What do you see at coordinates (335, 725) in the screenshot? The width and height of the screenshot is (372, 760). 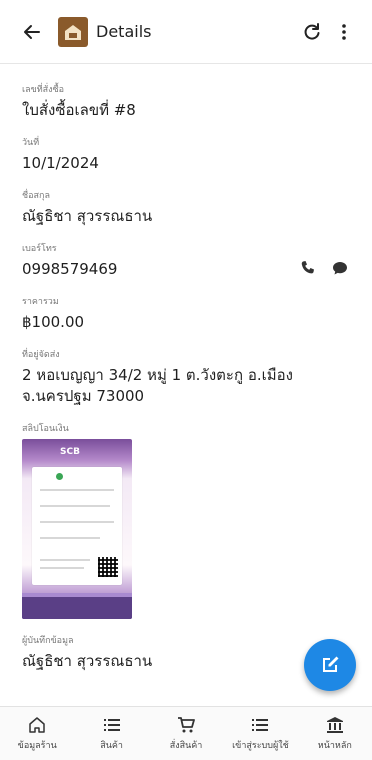 I see `bank-icon` at bounding box center [335, 725].